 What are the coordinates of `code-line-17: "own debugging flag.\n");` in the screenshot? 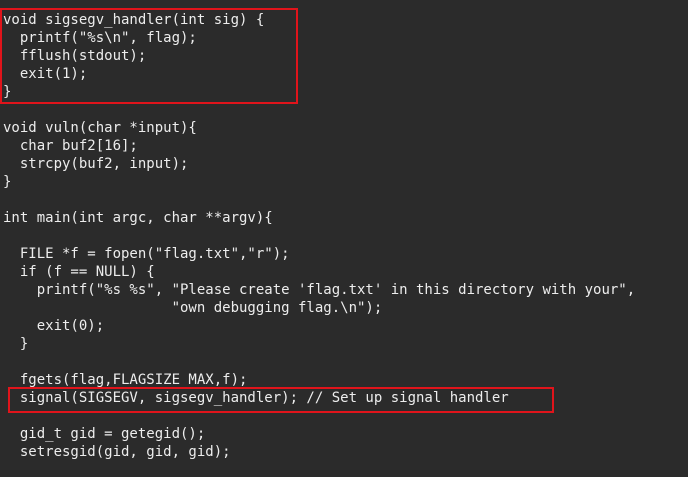 It's located at (193, 308).